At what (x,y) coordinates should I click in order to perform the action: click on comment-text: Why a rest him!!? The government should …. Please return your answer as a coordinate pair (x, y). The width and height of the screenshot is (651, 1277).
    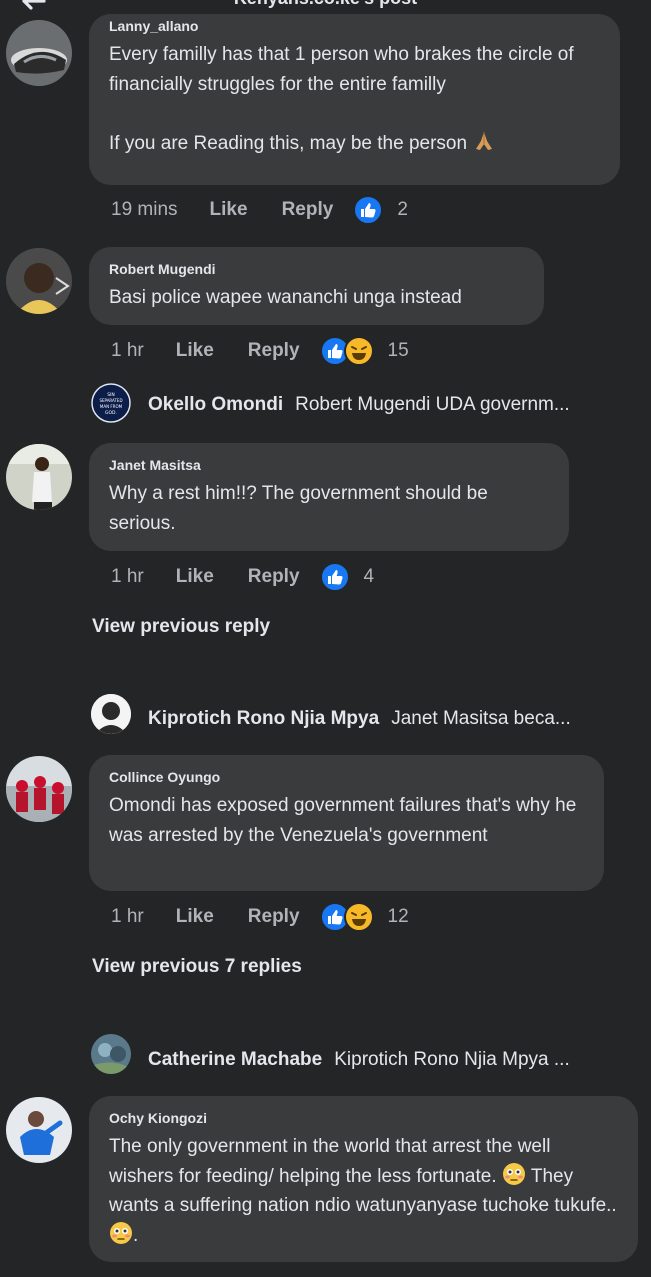
    Looking at the image, I should click on (301, 508).